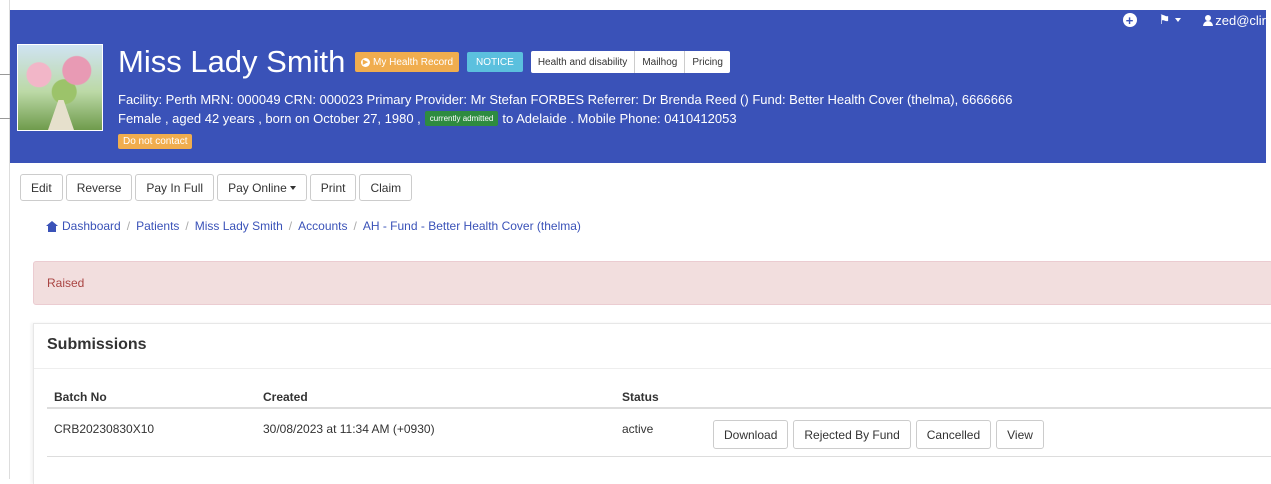 This screenshot has height=484, width=1271. I want to click on do-not-contact-badge: Do not contact, so click(155, 141).